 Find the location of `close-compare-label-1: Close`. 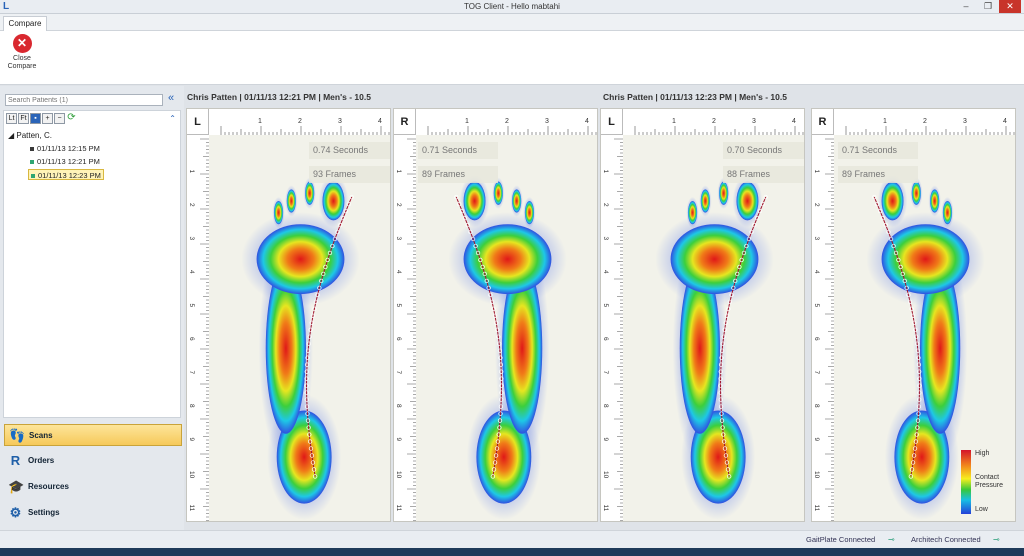

close-compare-label-1: Close is located at coordinates (22, 58).